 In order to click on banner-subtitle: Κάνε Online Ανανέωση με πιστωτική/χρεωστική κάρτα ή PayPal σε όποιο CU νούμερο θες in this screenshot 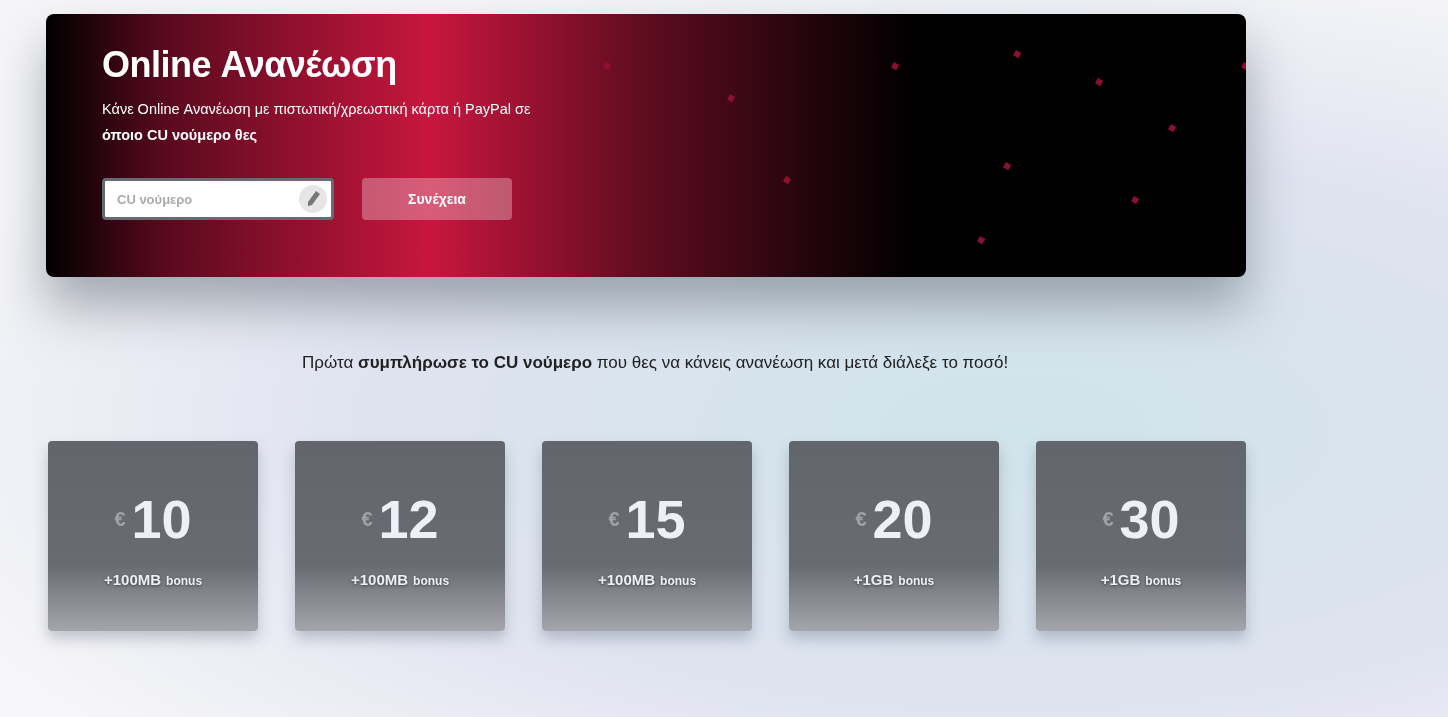, I will do `click(317, 122)`.